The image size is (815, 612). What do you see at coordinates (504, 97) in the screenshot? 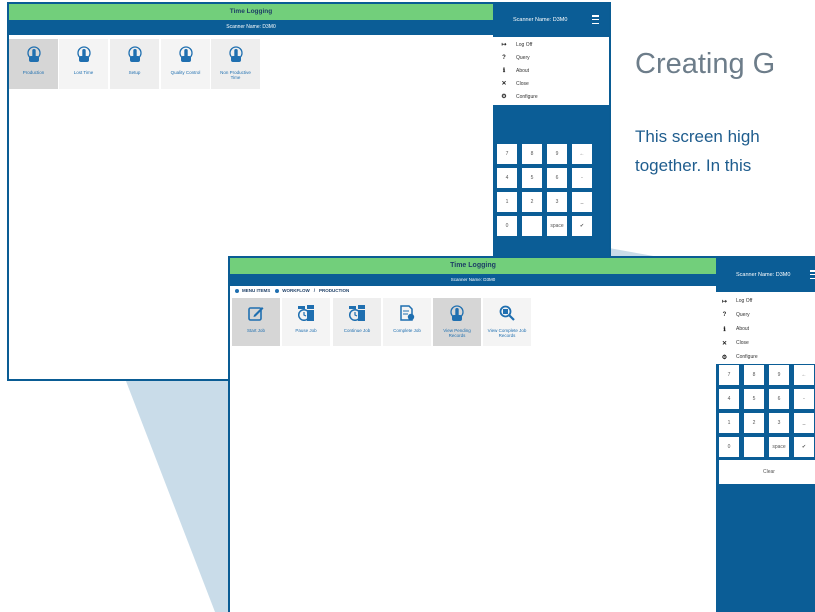
I see `gears-icon: ⚙` at bounding box center [504, 97].